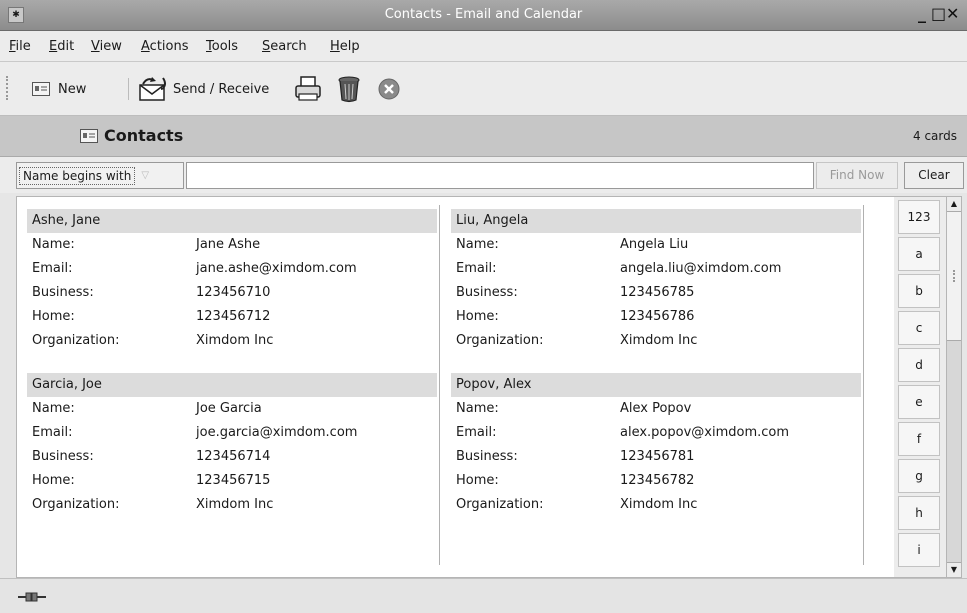  Describe the element at coordinates (954, 276) in the screenshot. I see `scroll-thumb` at that location.